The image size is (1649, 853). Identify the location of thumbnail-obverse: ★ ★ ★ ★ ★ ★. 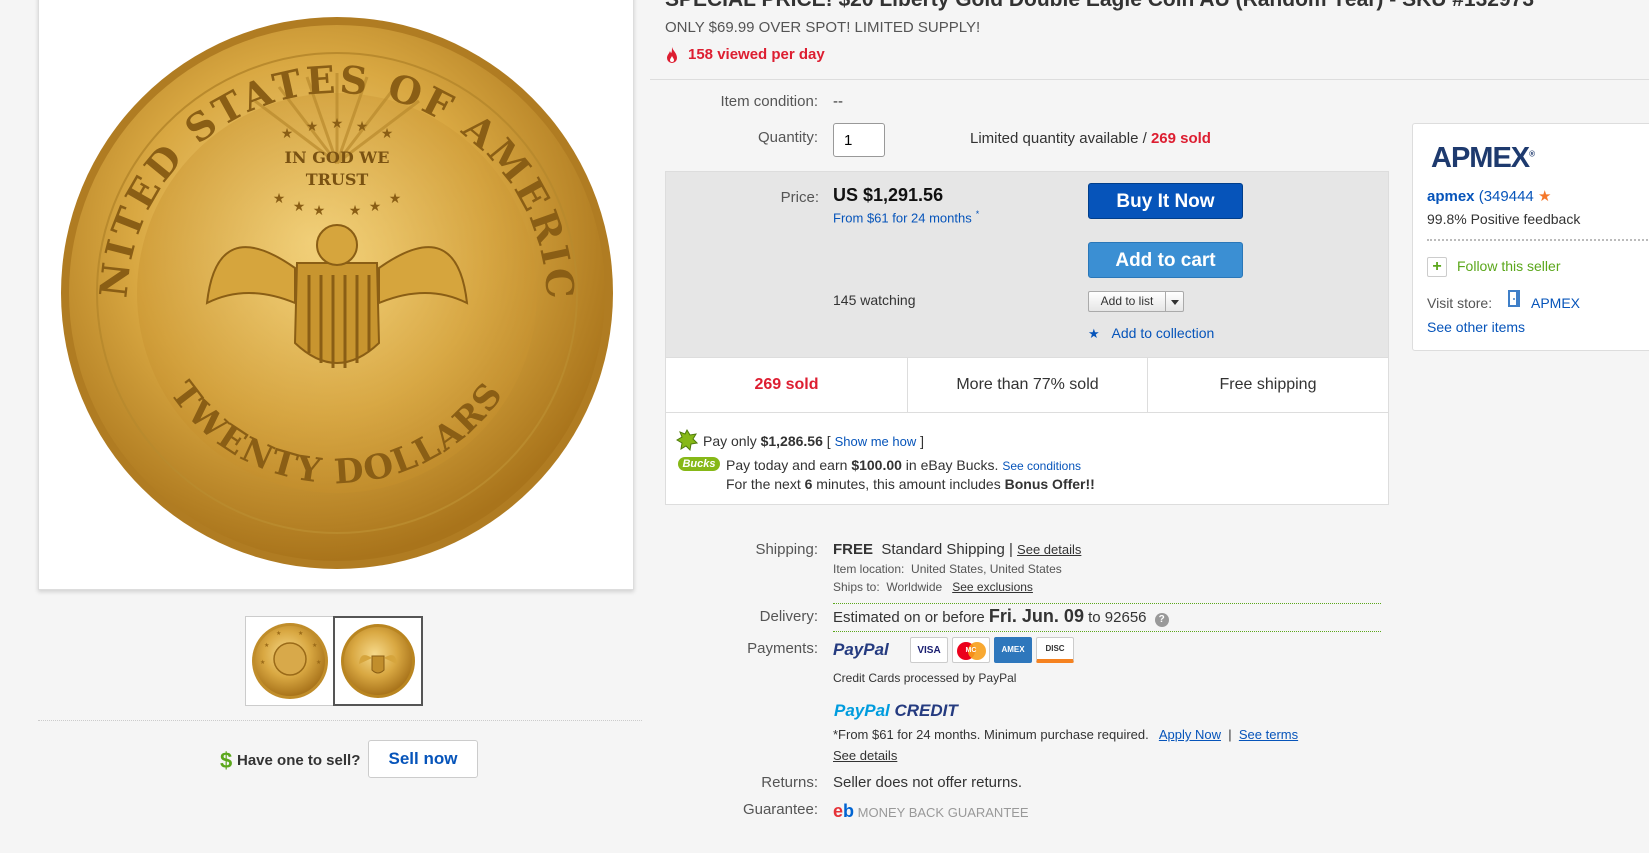
(290, 661).